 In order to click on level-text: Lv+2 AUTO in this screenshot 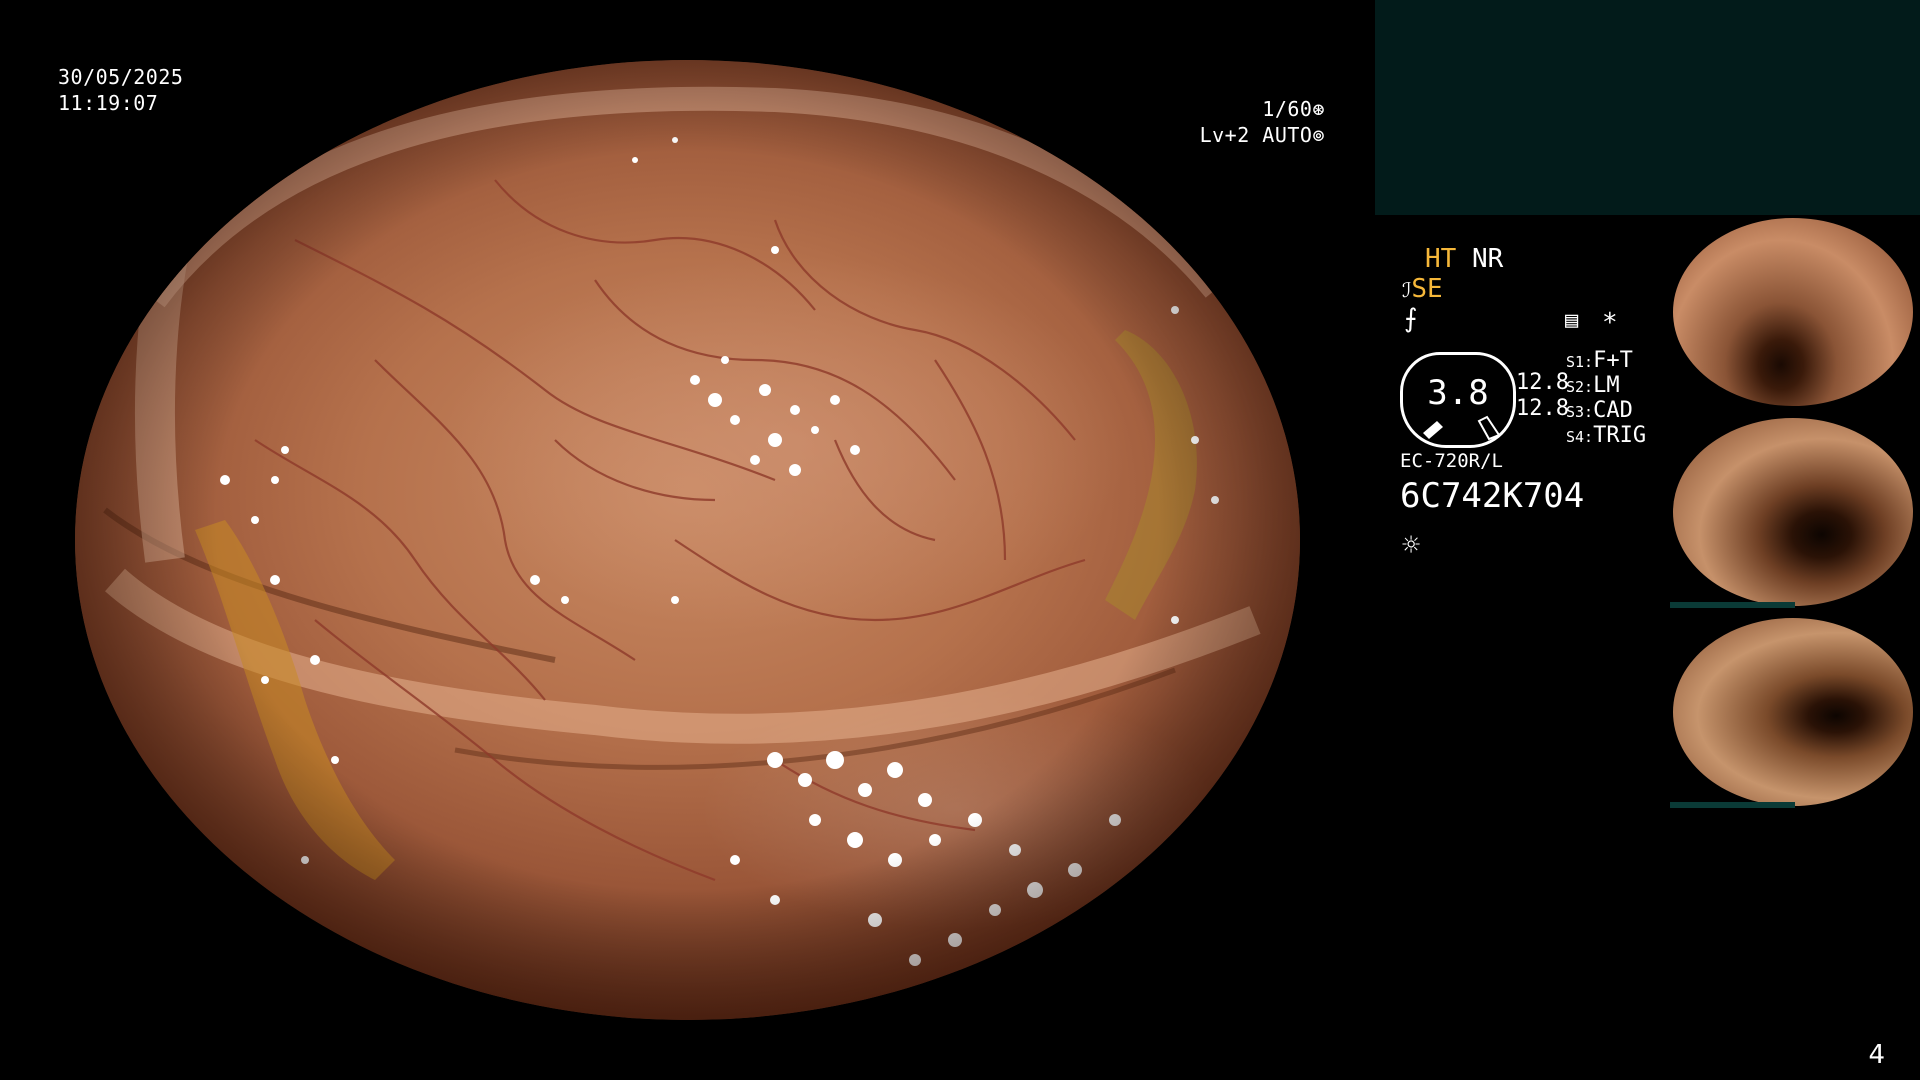, I will do `click(1256, 135)`.